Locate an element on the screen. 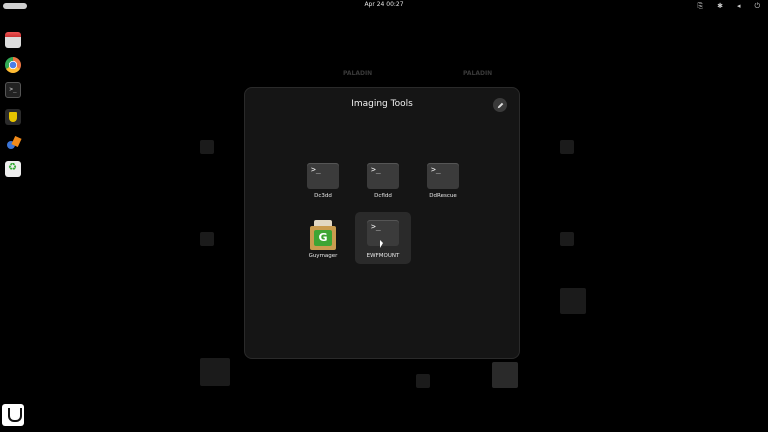  power-icon: ⏻ is located at coordinates (757, 6).